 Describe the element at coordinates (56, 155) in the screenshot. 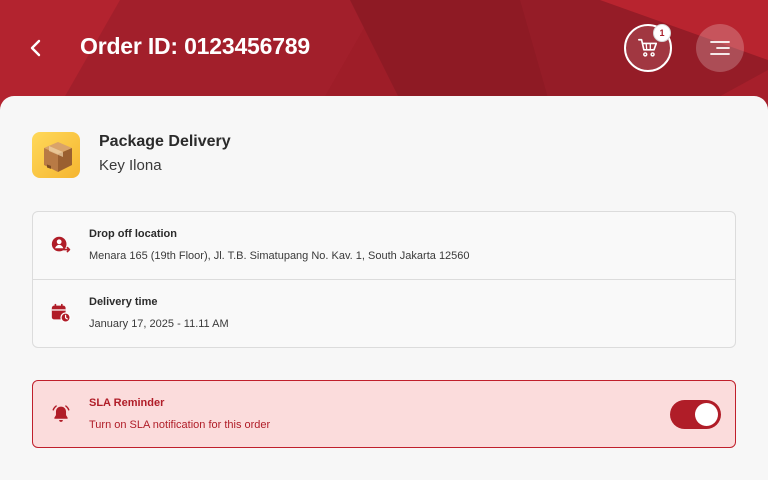

I see `package-box-icon` at that location.